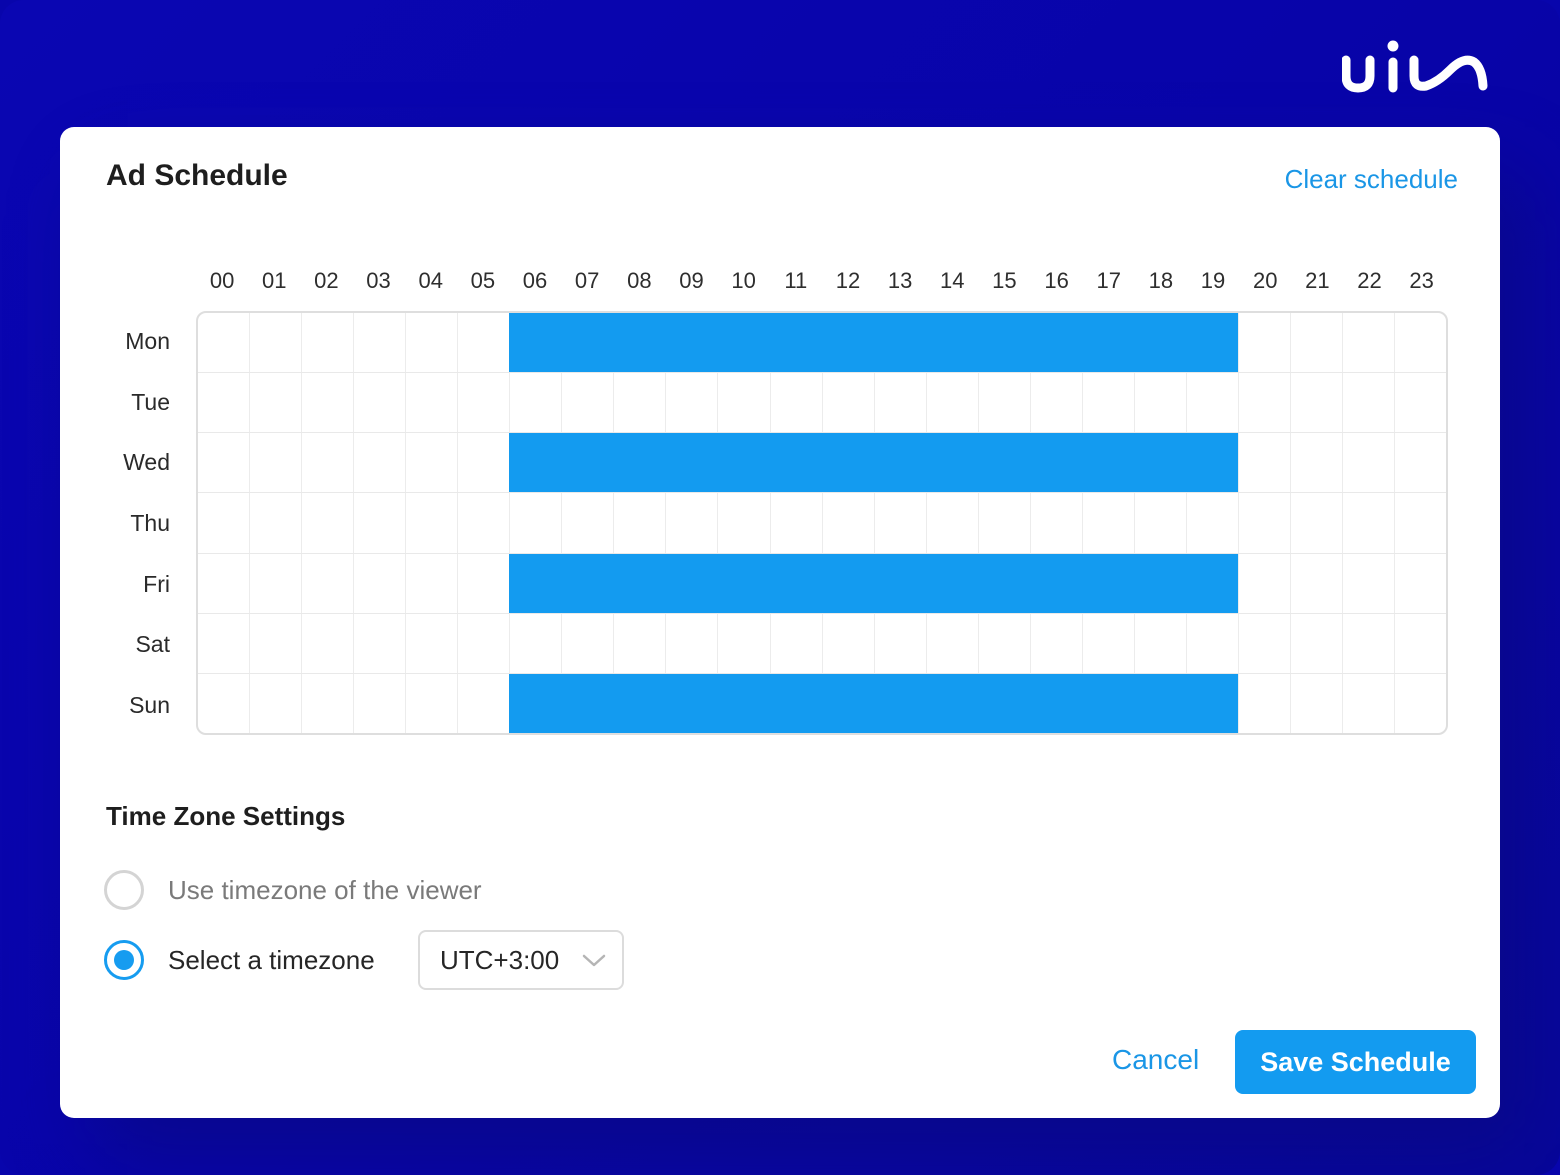 The image size is (1560, 1175). I want to click on select-timezone-radio, so click(124, 960).